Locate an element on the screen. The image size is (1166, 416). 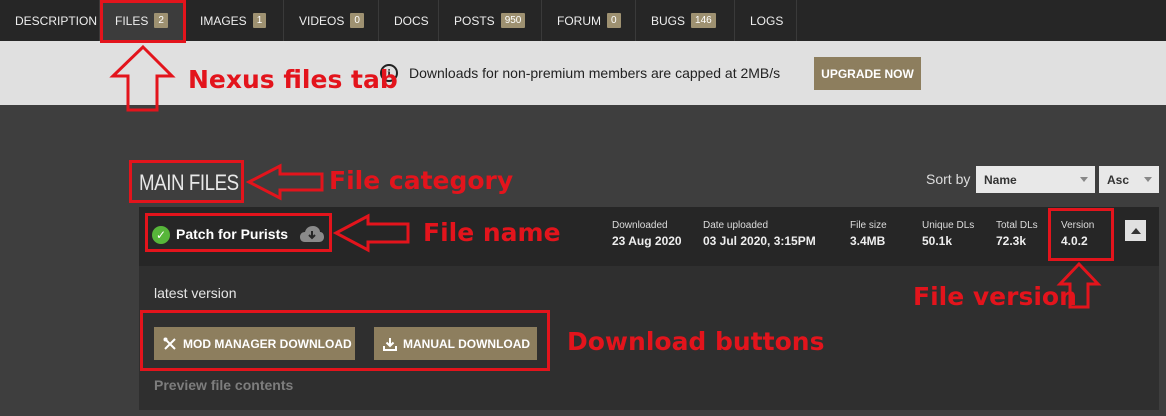
tab-count-badge: 146 is located at coordinates (703, 20).